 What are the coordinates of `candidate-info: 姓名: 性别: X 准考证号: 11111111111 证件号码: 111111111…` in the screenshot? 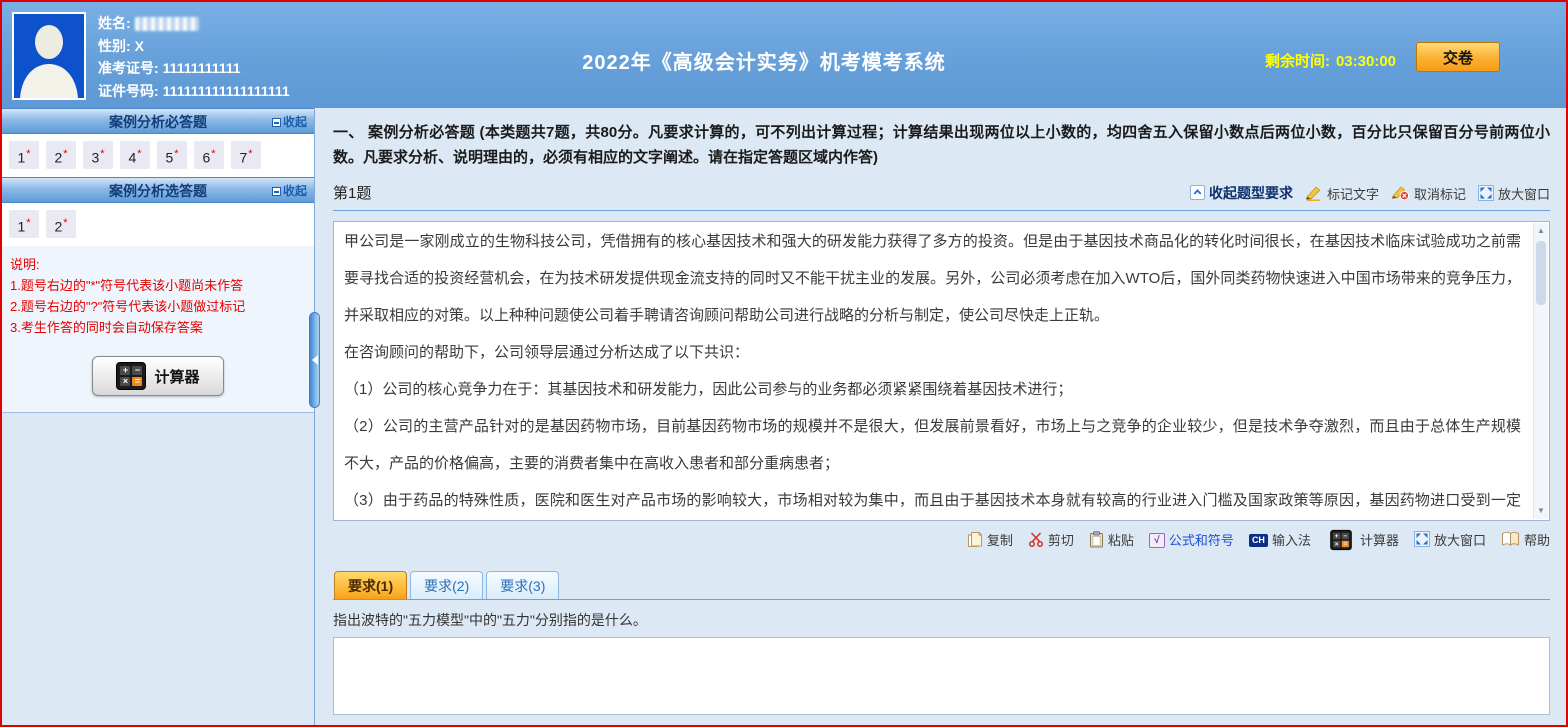 It's located at (196, 57).